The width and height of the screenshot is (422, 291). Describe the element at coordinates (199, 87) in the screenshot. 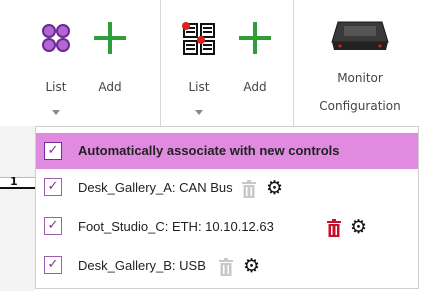

I see `list-label-2: List` at that location.